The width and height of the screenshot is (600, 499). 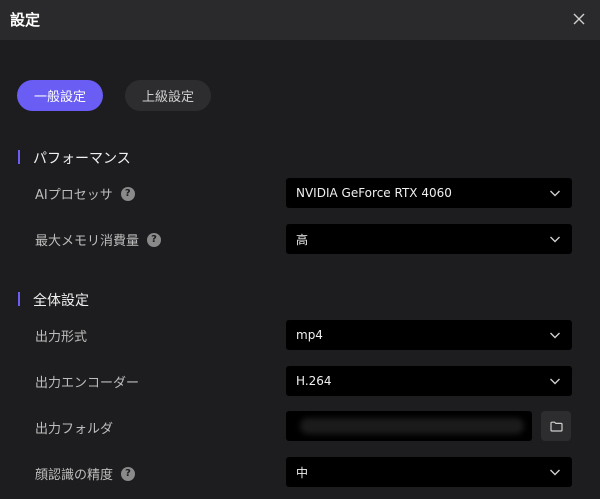 I want to click on output-encoder-label: 出力エンコーダー, so click(x=87, y=383).